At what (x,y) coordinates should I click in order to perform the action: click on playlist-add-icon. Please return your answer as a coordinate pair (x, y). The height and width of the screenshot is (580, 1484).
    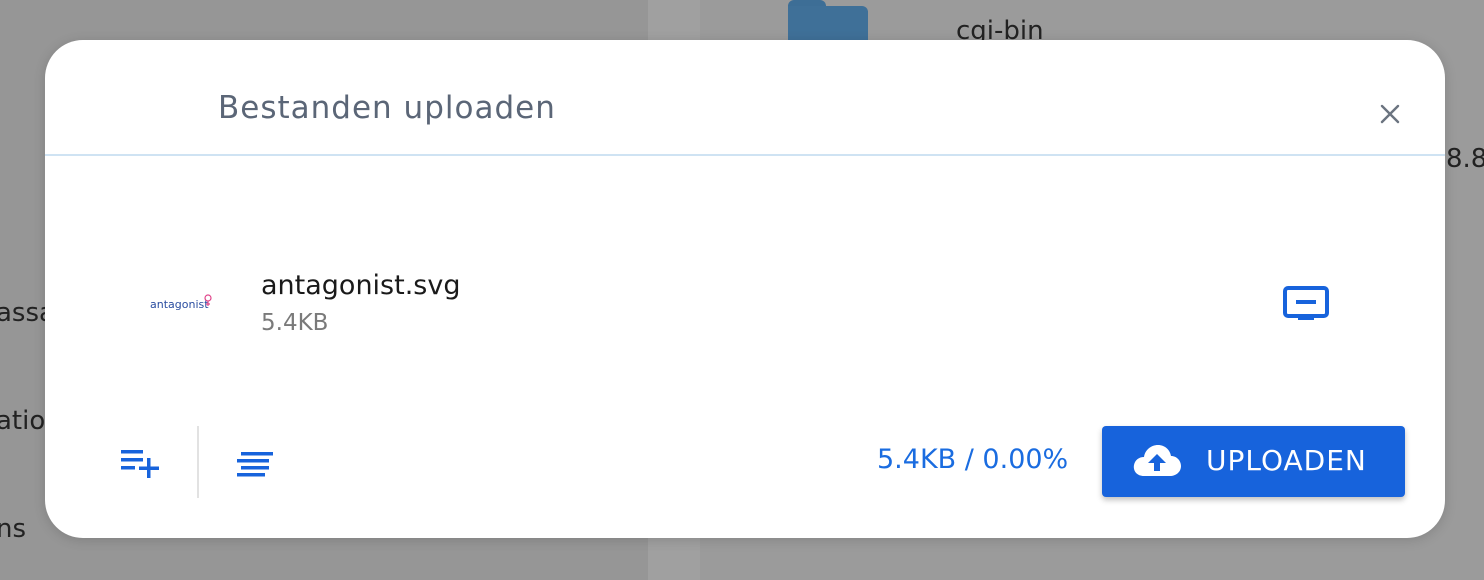
    Looking at the image, I should click on (140, 464).